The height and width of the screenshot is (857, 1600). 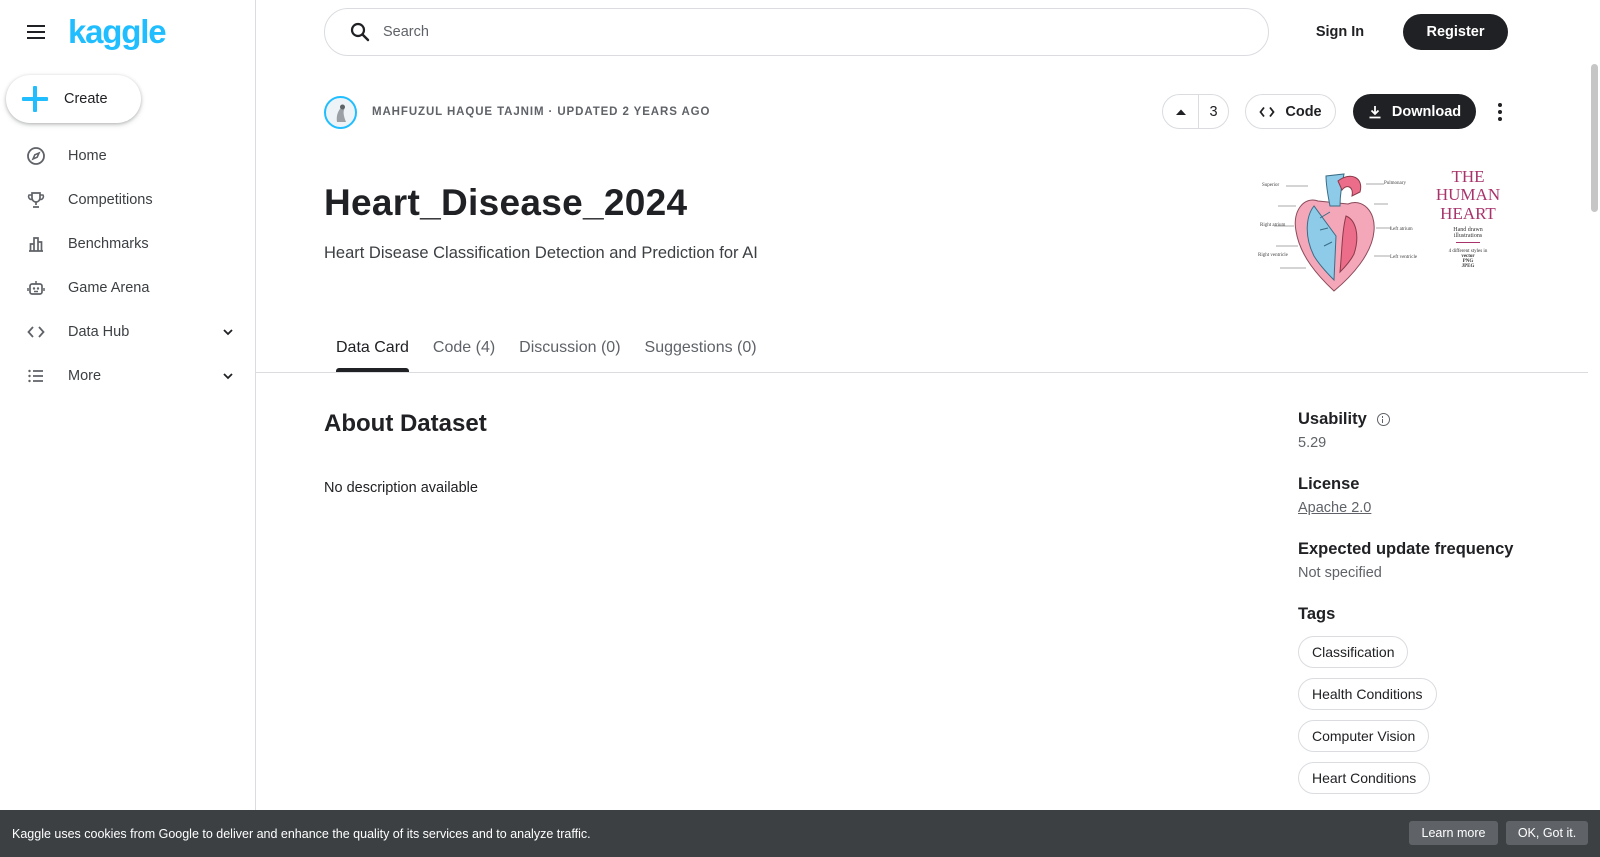 I want to click on sidebar-item-home: Home, so click(x=128, y=156).